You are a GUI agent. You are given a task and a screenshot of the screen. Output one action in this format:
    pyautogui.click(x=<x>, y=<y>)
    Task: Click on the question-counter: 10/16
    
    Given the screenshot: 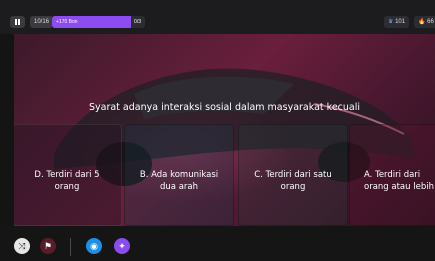 What is the action you would take?
    pyautogui.click(x=42, y=22)
    